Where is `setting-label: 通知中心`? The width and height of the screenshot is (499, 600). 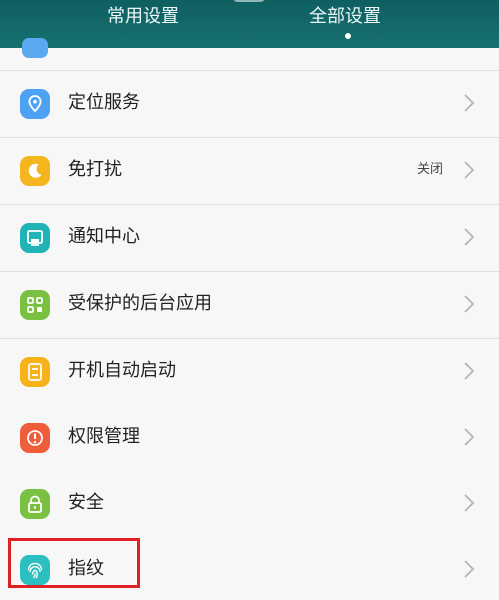 setting-label: 通知中心 is located at coordinates (104, 236).